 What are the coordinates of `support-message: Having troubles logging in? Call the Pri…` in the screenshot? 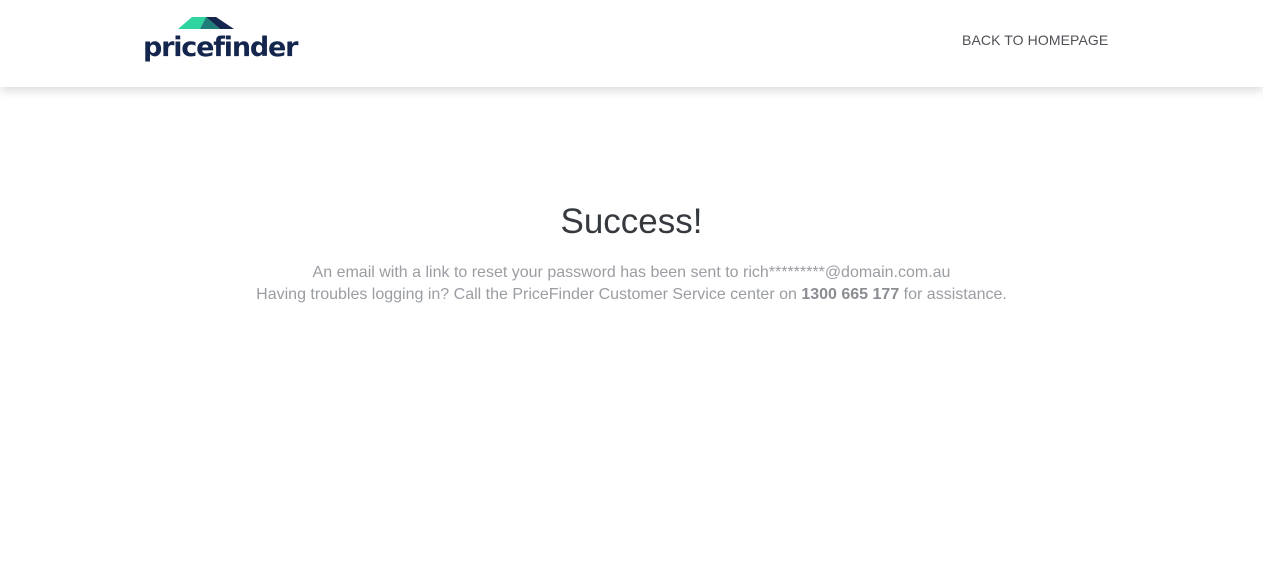 It's located at (631, 295).